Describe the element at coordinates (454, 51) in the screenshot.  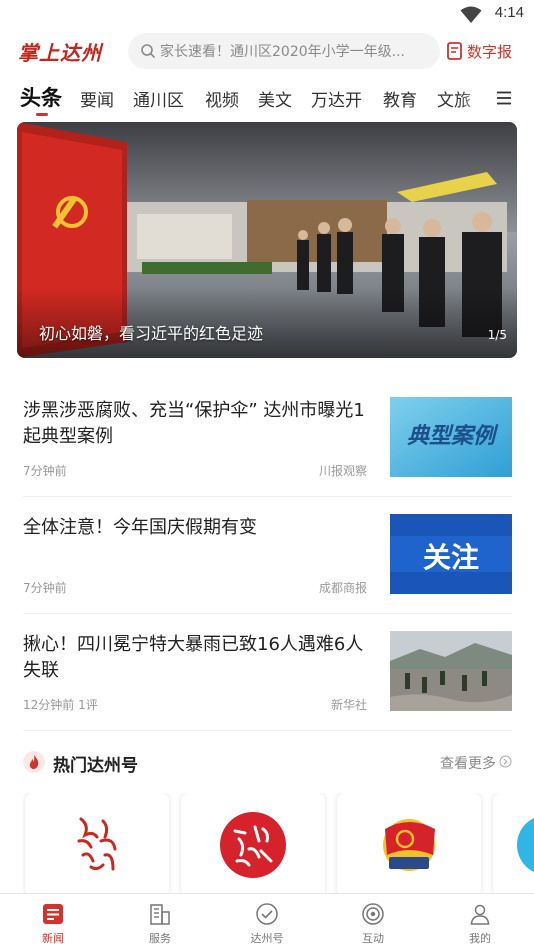
I see `epaper-icon` at that location.